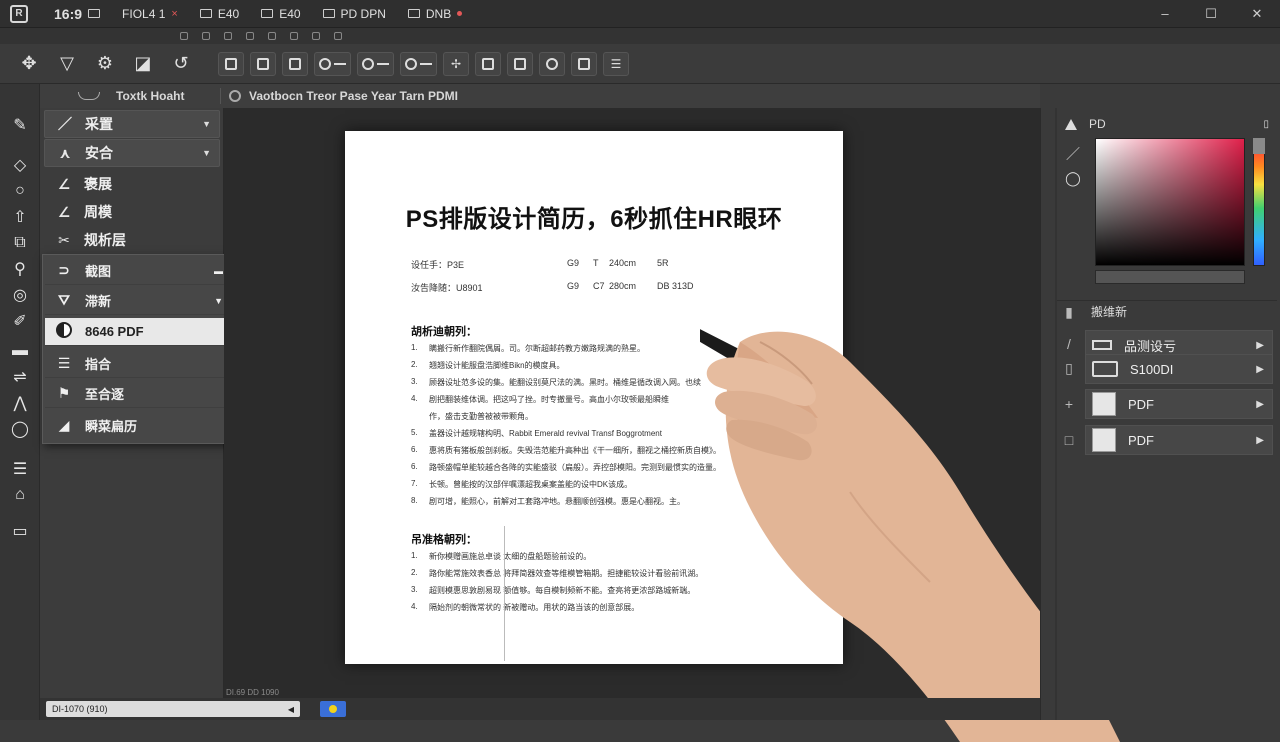 Image resolution: width=1280 pixels, height=742 pixels. What do you see at coordinates (295, 63) in the screenshot?
I see `align-button` at bounding box center [295, 63].